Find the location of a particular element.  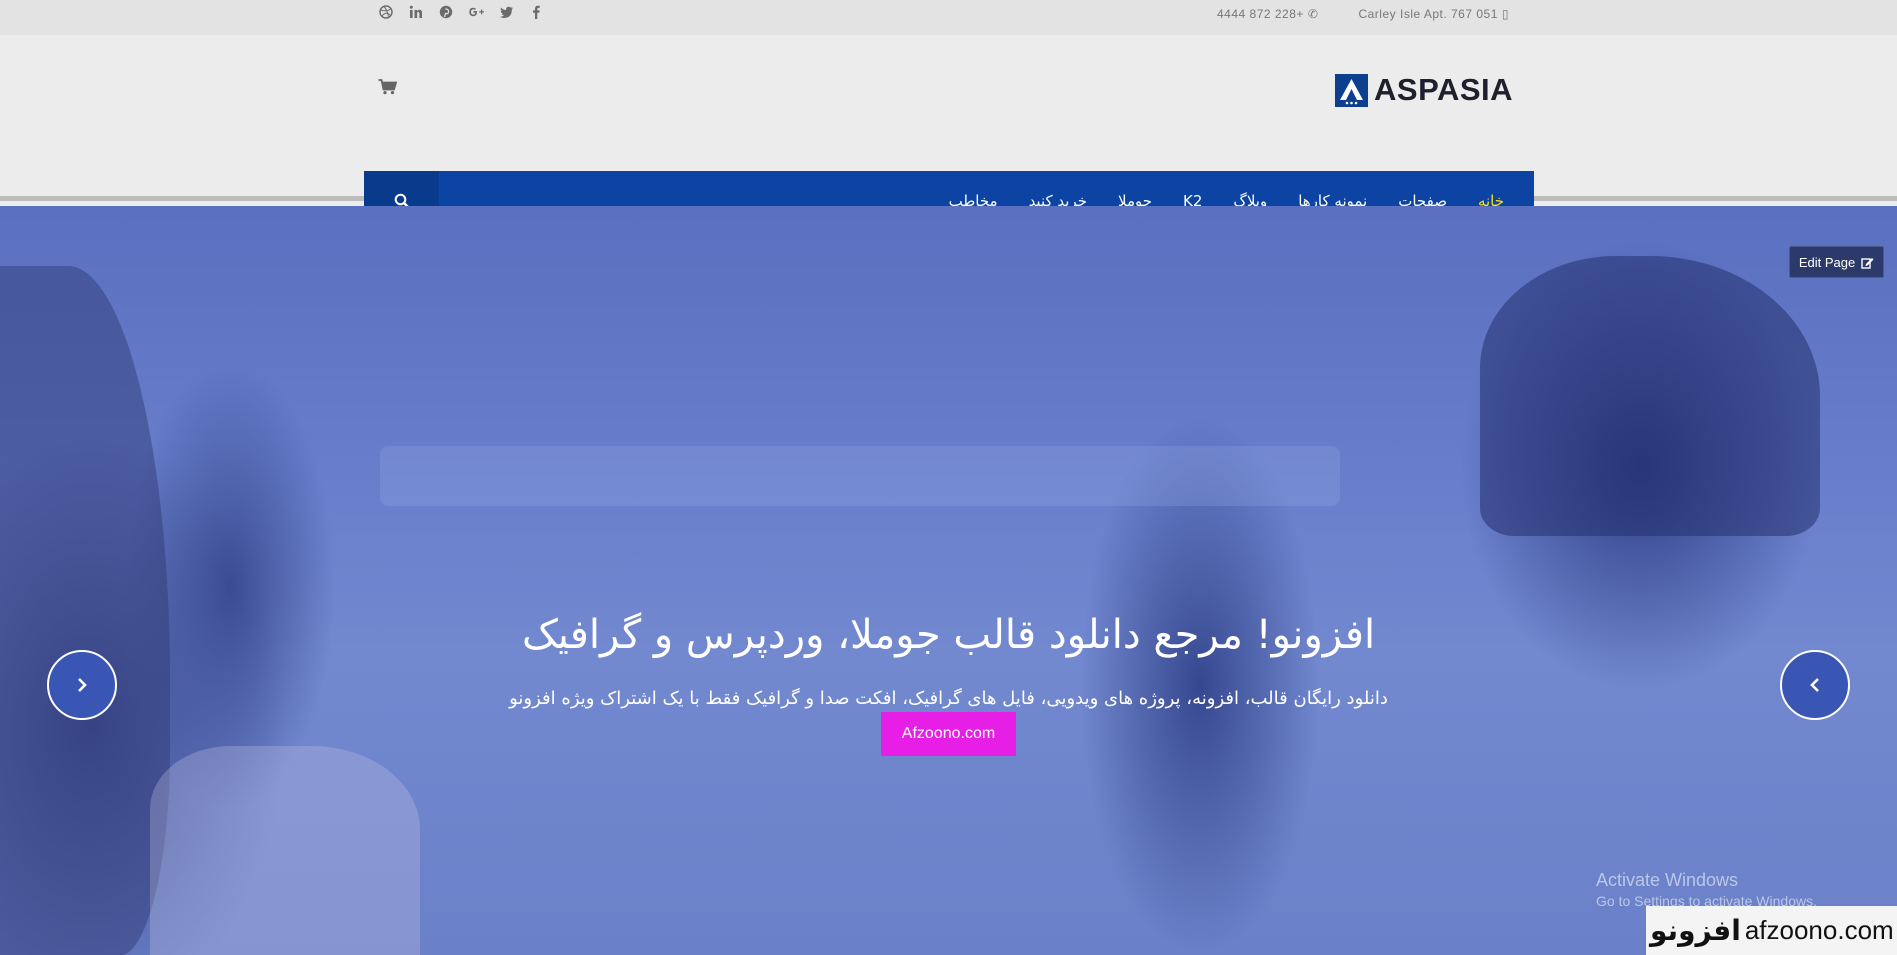

linkedin-icon is located at coordinates (416, 13).